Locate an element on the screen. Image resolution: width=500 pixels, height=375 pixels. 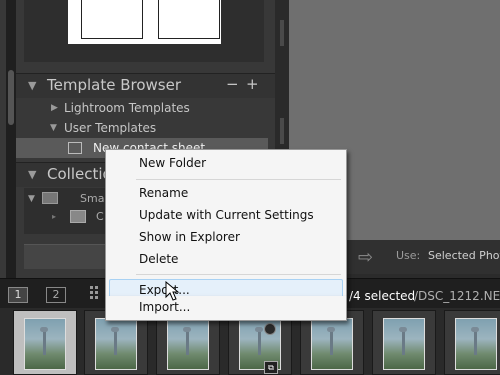
tree-item-lightroom-templates: ▶ Lightroom Templates is located at coordinates (142, 108).